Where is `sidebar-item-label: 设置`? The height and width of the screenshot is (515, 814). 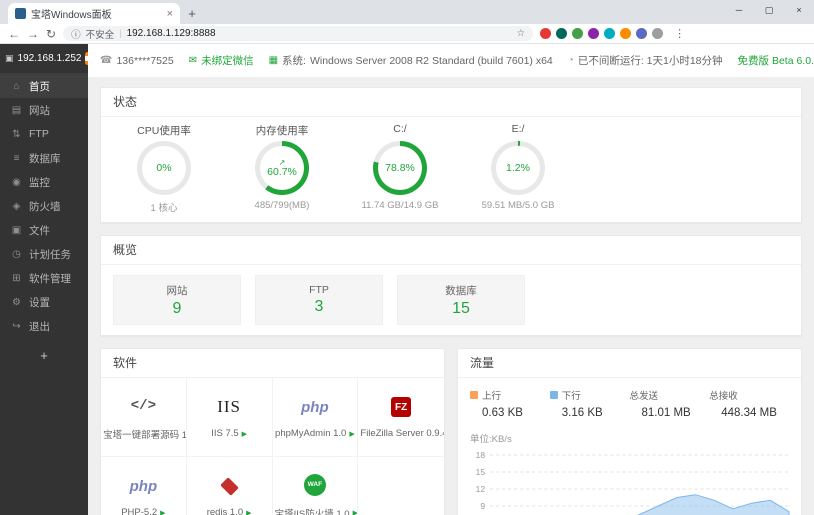
sidebar-item-label: 设置 is located at coordinates (39, 302).